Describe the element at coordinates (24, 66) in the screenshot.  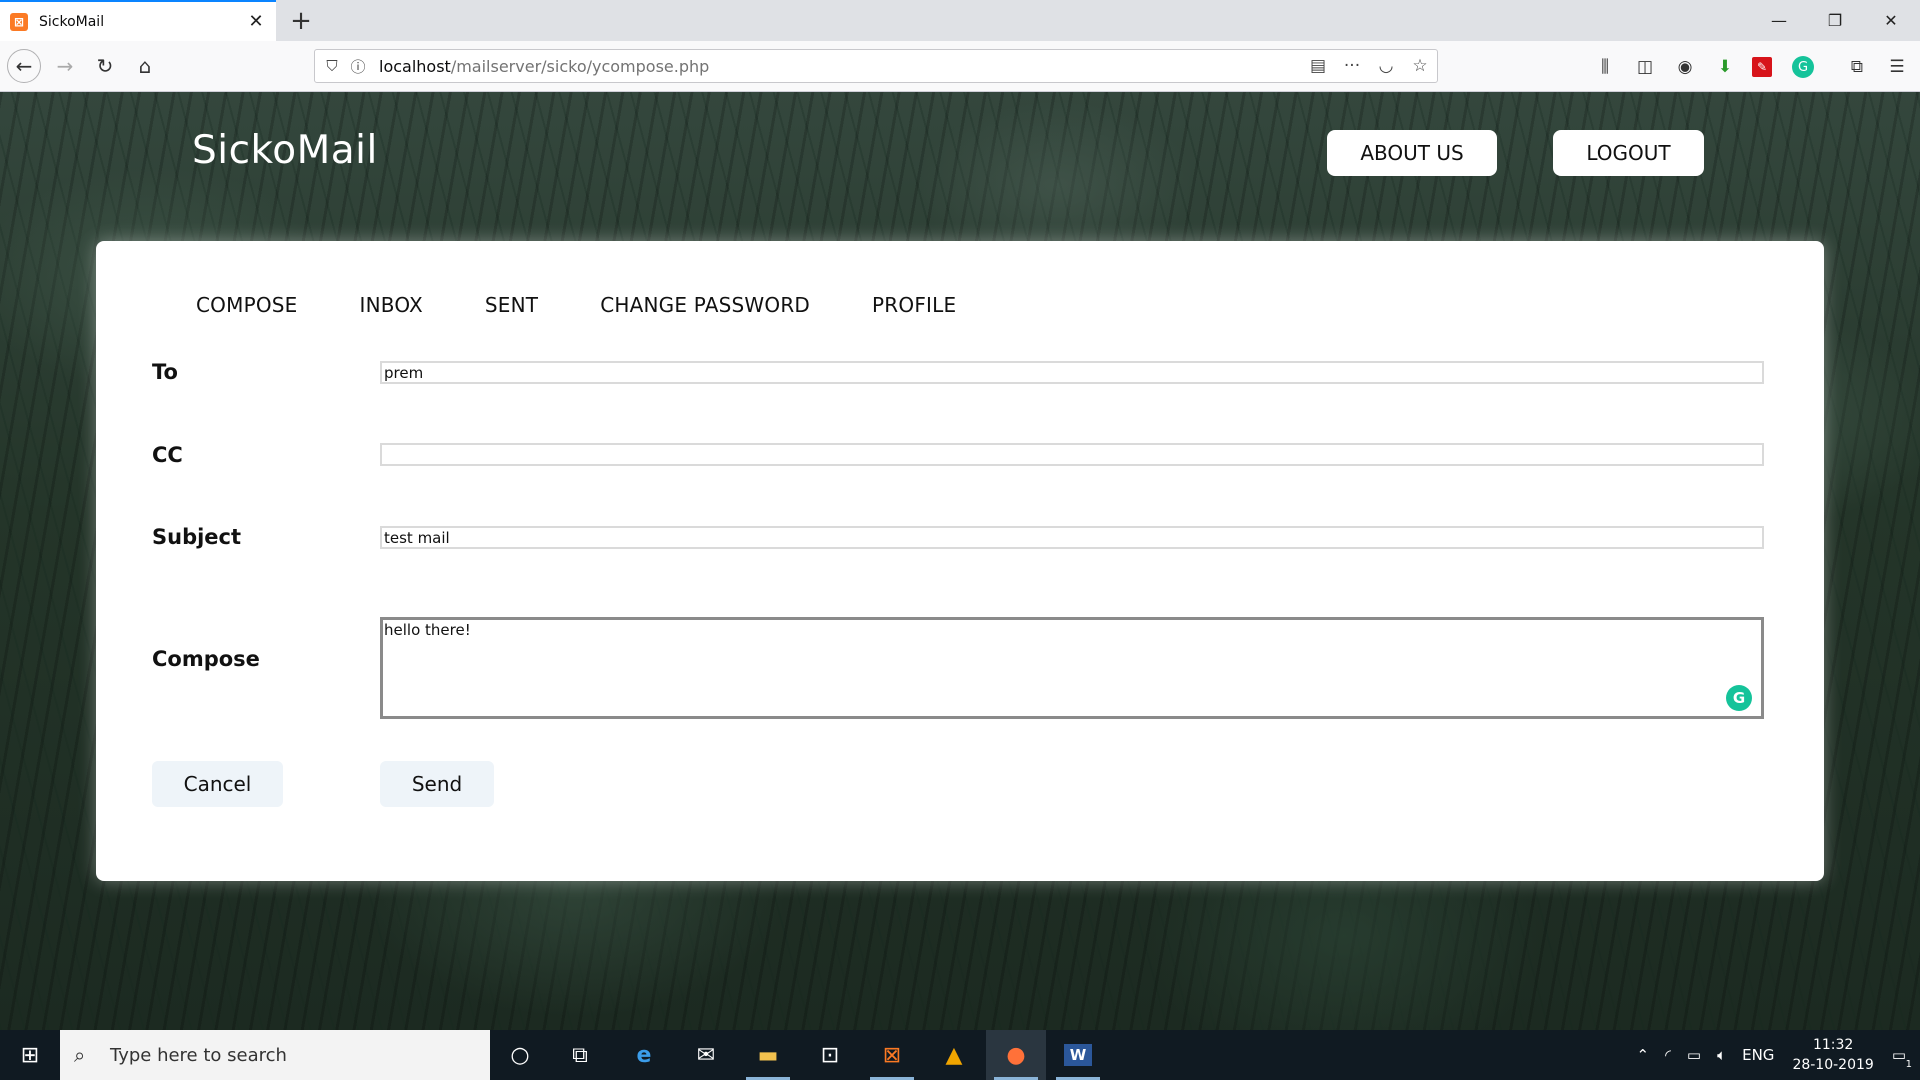
I see `back-icon: ←` at that location.